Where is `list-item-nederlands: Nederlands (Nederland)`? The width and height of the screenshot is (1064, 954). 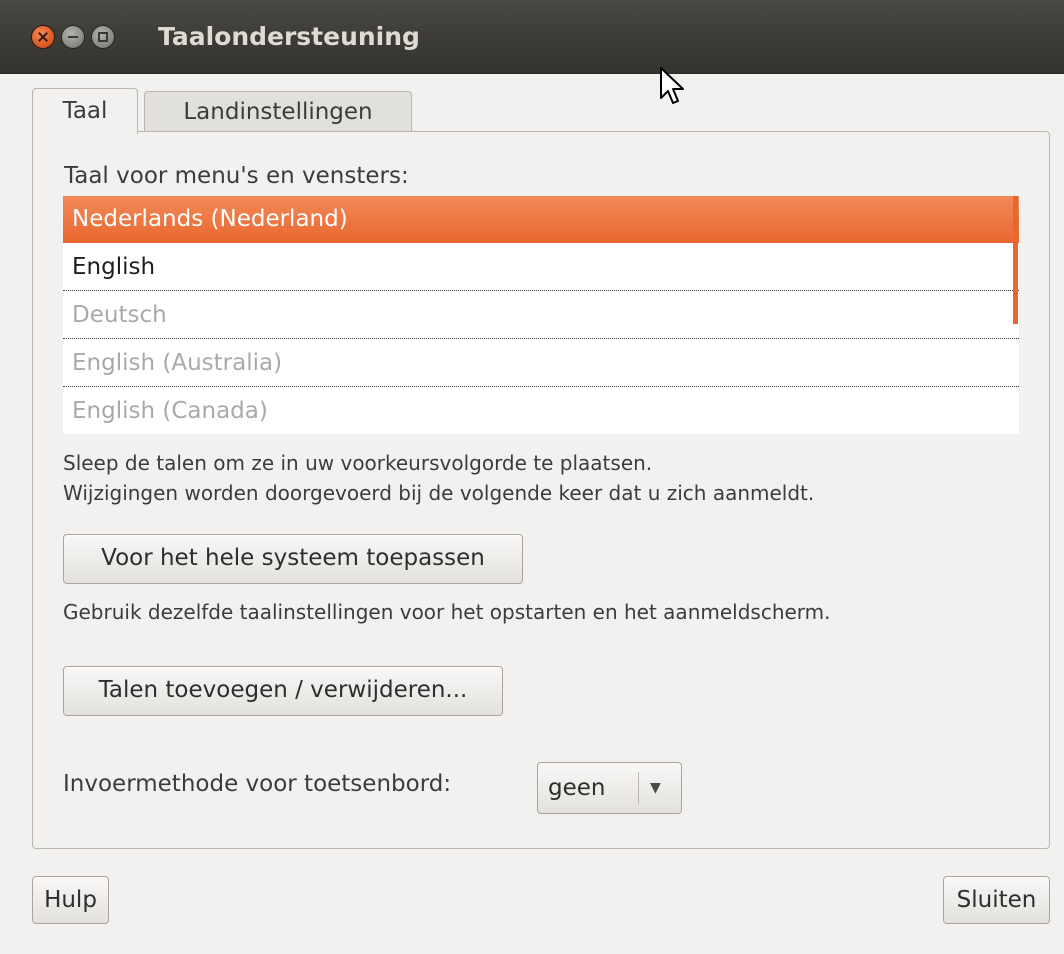 list-item-nederlands: Nederlands (Nederland) is located at coordinates (541, 219).